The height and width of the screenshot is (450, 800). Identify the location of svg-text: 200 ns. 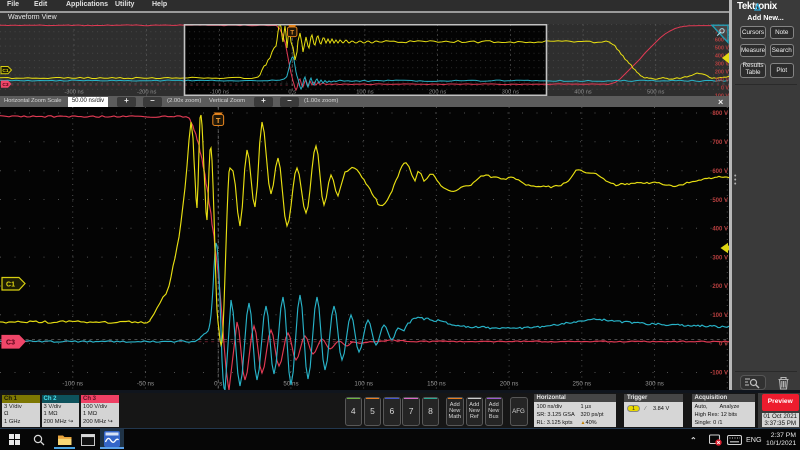
(509, 384).